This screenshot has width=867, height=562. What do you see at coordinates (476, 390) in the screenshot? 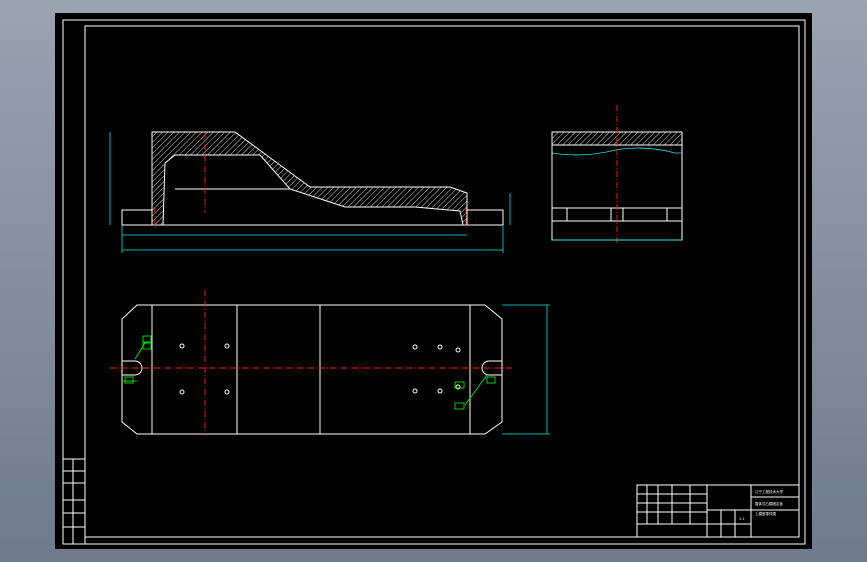
I see `callout-leader-right-lower` at bounding box center [476, 390].